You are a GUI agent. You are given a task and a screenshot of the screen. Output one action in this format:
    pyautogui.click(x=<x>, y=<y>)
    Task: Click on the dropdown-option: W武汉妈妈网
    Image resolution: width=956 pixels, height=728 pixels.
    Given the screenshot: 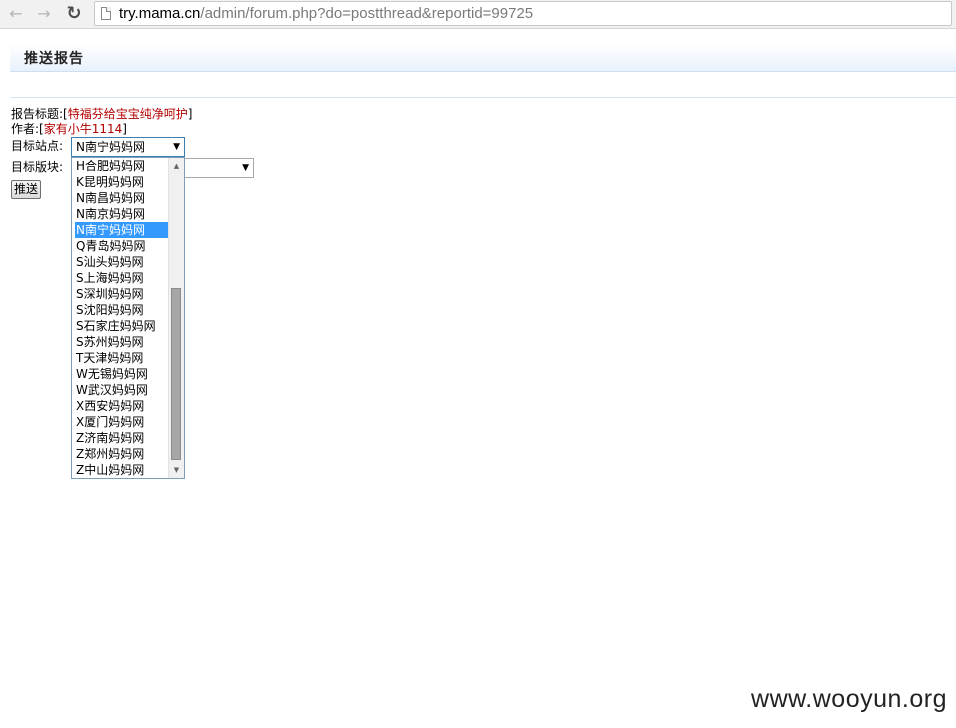 What is the action you would take?
    pyautogui.click(x=121, y=390)
    